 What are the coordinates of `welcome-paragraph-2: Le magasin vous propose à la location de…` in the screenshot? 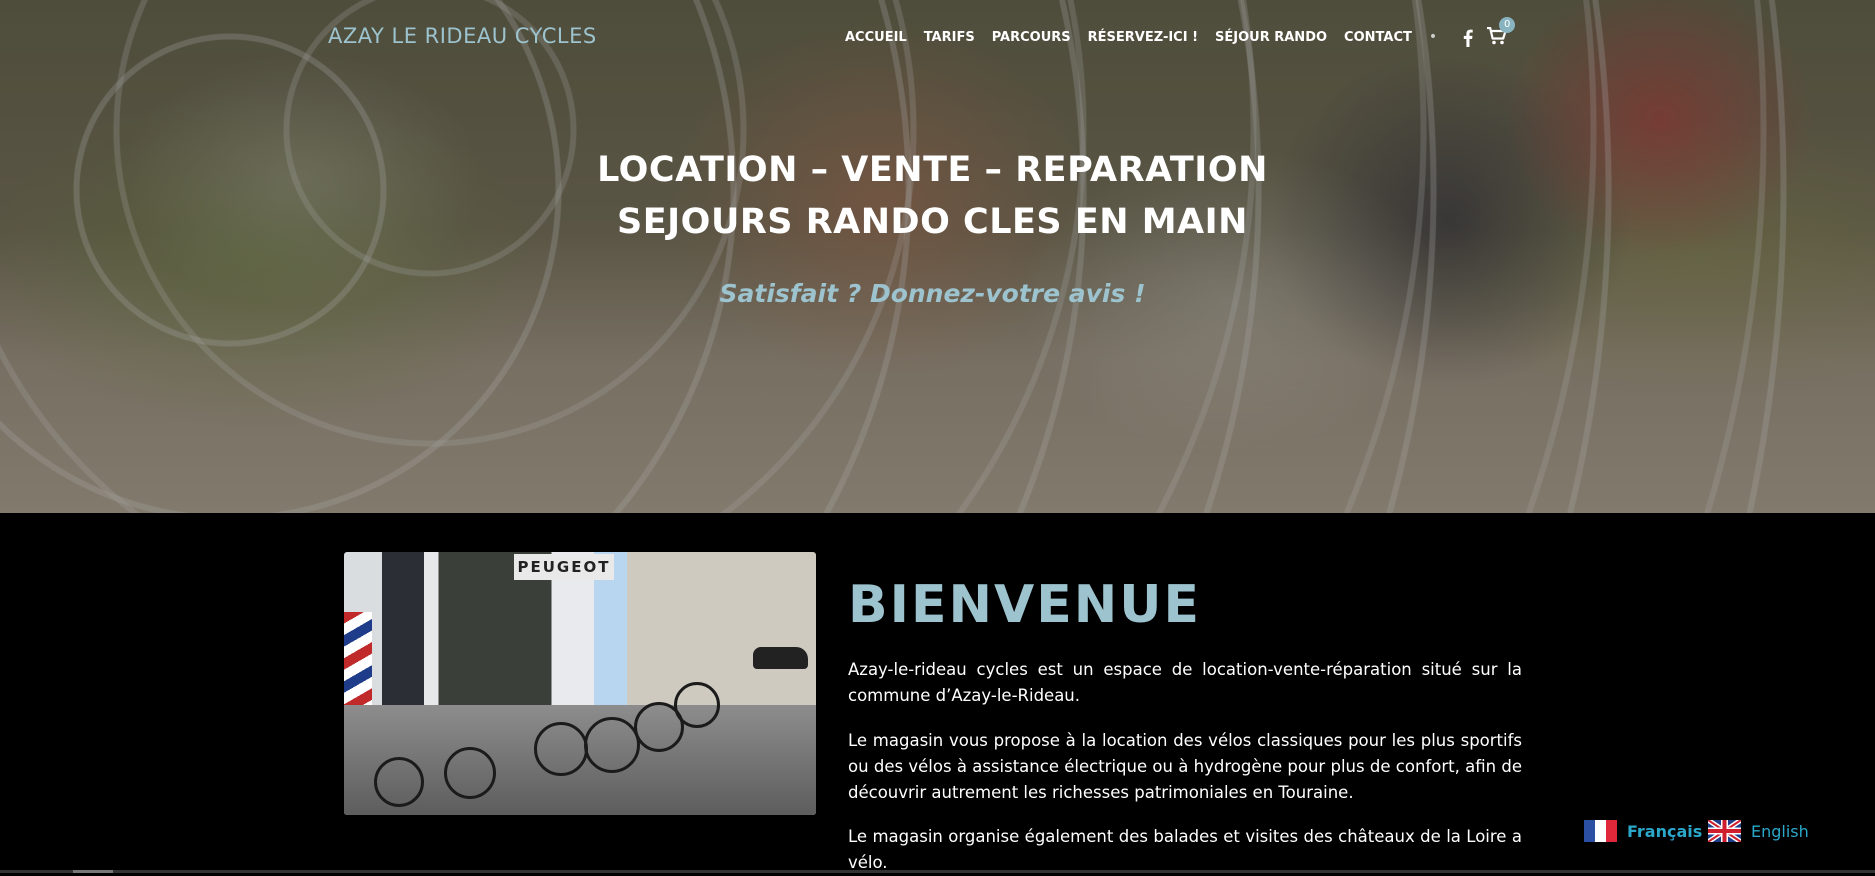 It's located at (1185, 766).